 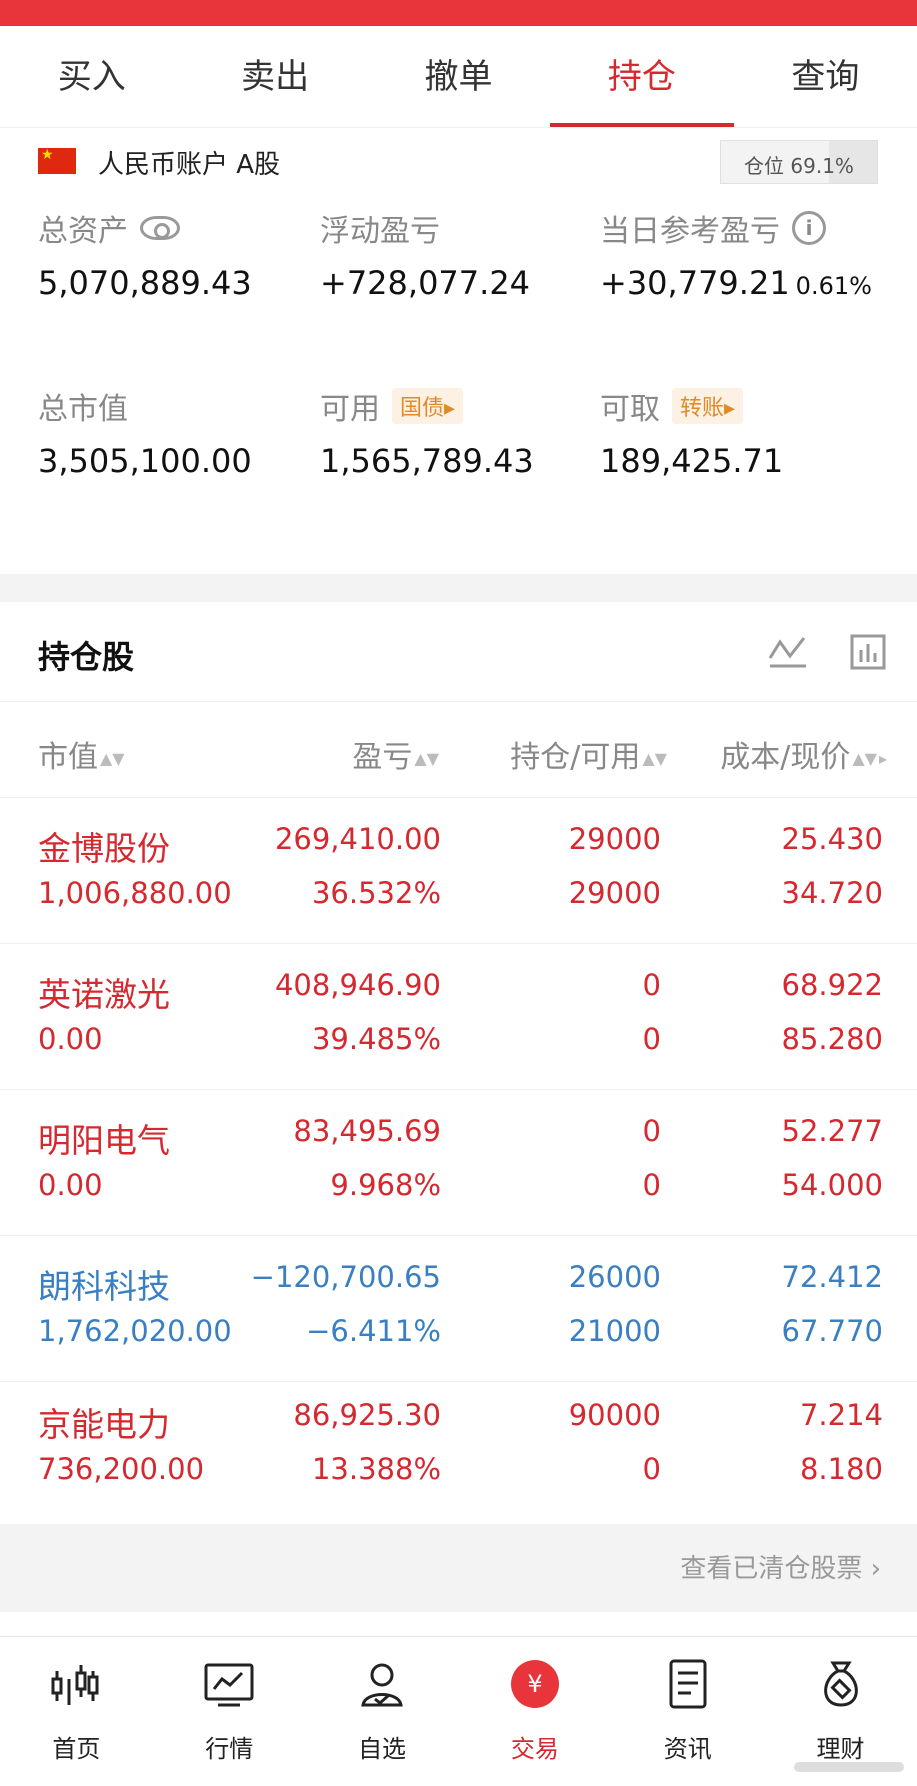 I want to click on treasury-bond-label: 国债, so click(x=422, y=408).